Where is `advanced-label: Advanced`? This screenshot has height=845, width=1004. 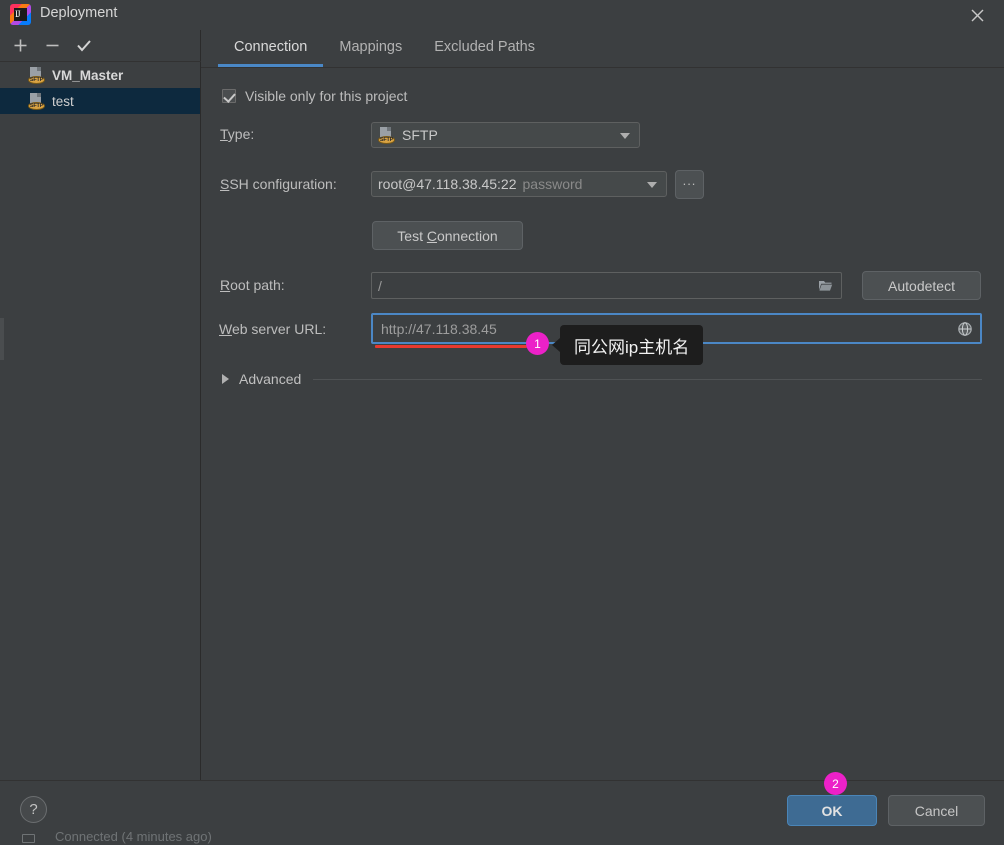
advanced-label: Advanced is located at coordinates (270, 379).